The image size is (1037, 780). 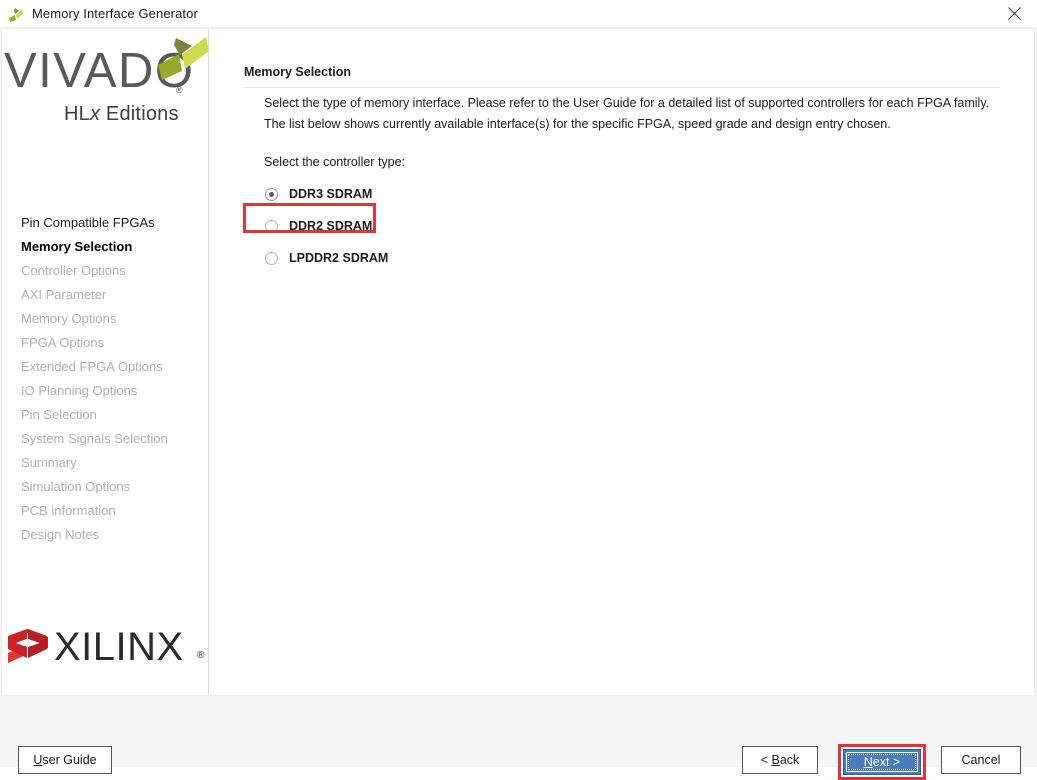 What do you see at coordinates (105, 391) in the screenshot?
I see `sidebar-item-io-planning-options: IO Planning Options` at bounding box center [105, 391].